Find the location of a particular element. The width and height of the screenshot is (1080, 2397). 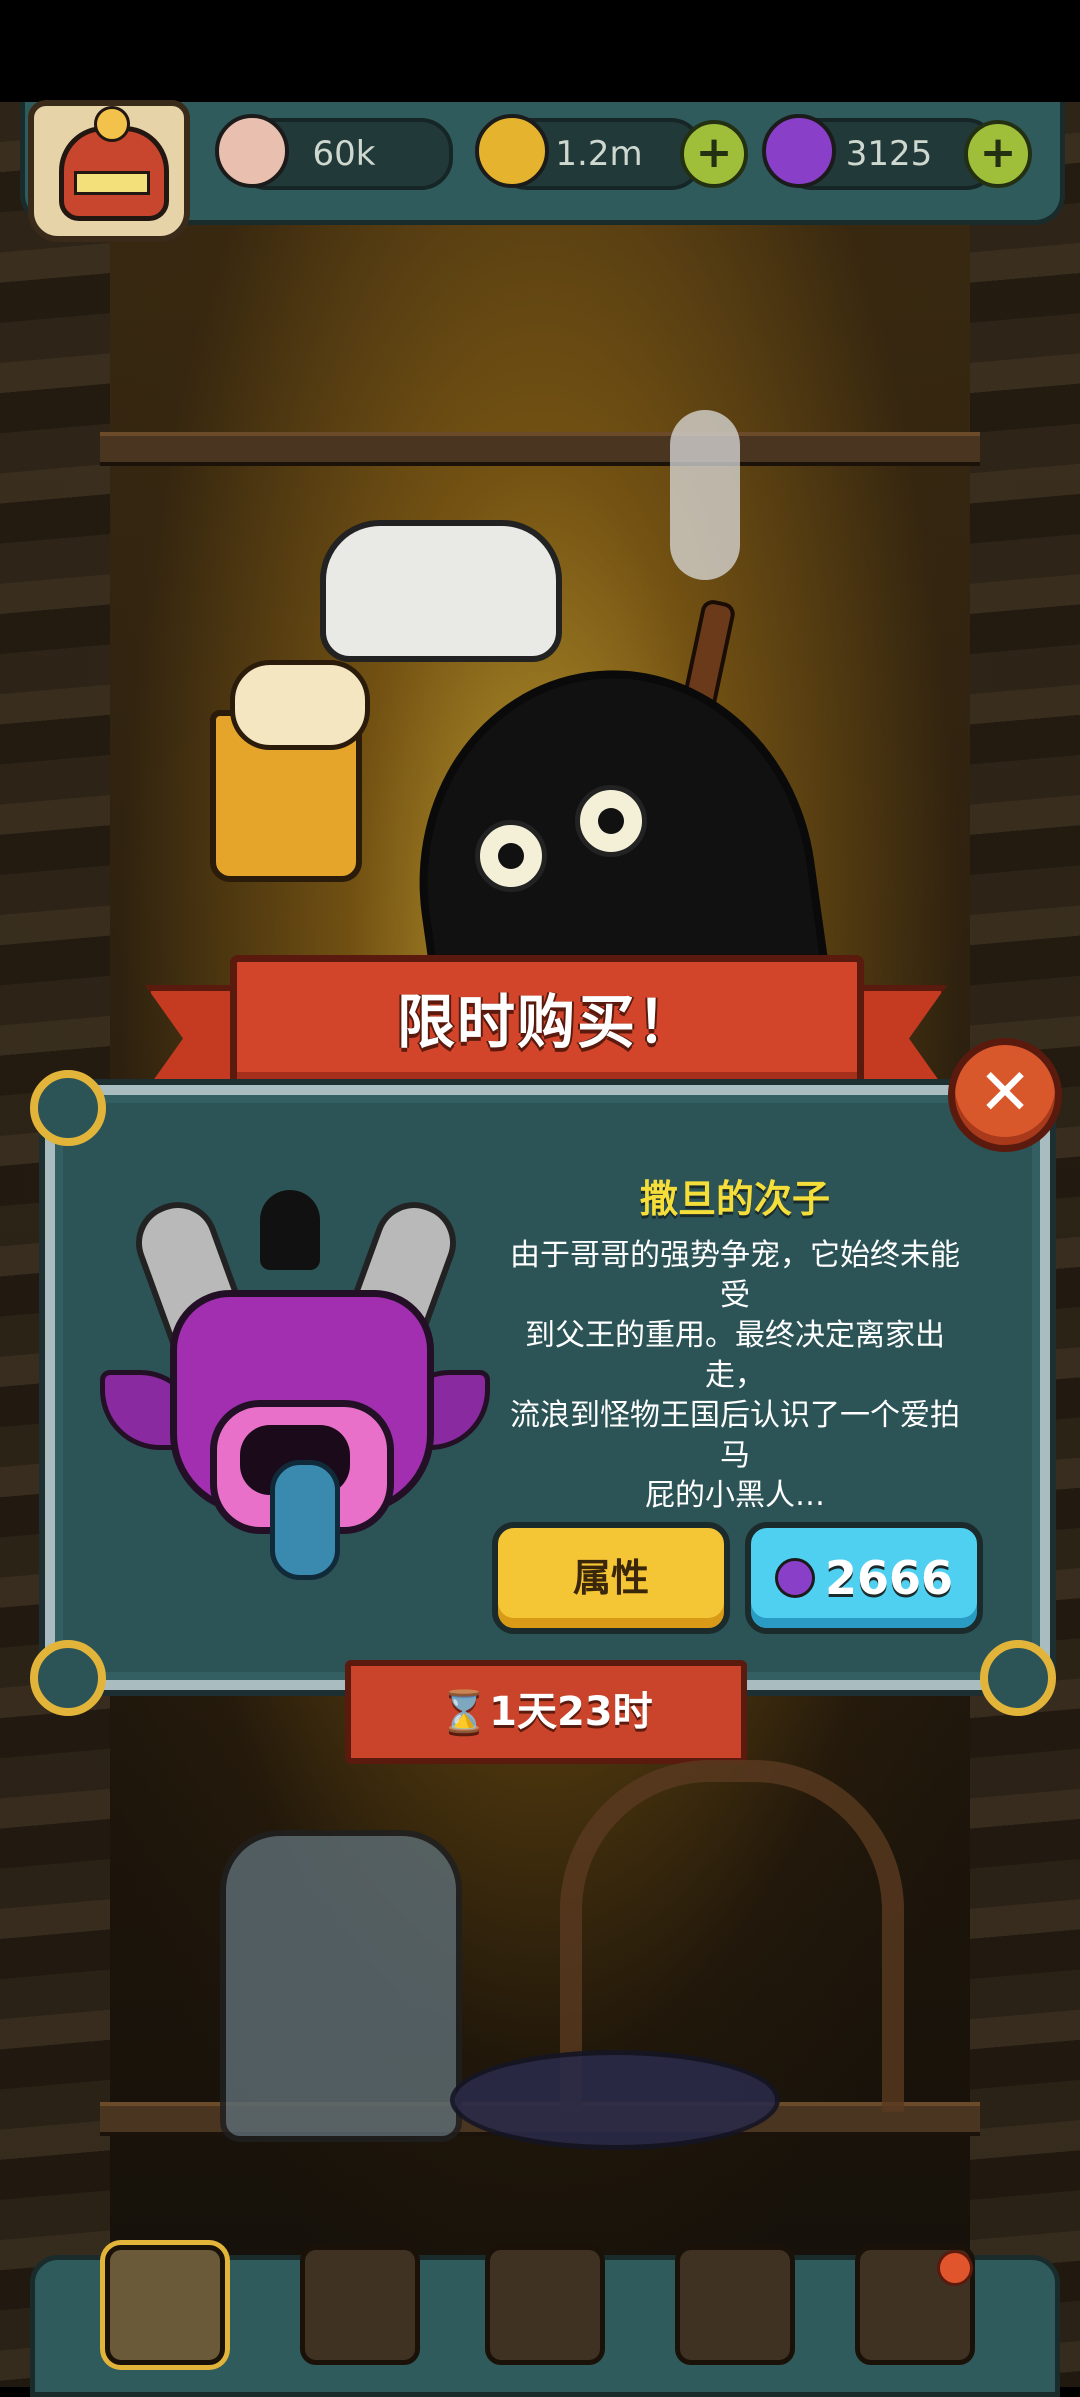

magic-rug is located at coordinates (615, 2100).